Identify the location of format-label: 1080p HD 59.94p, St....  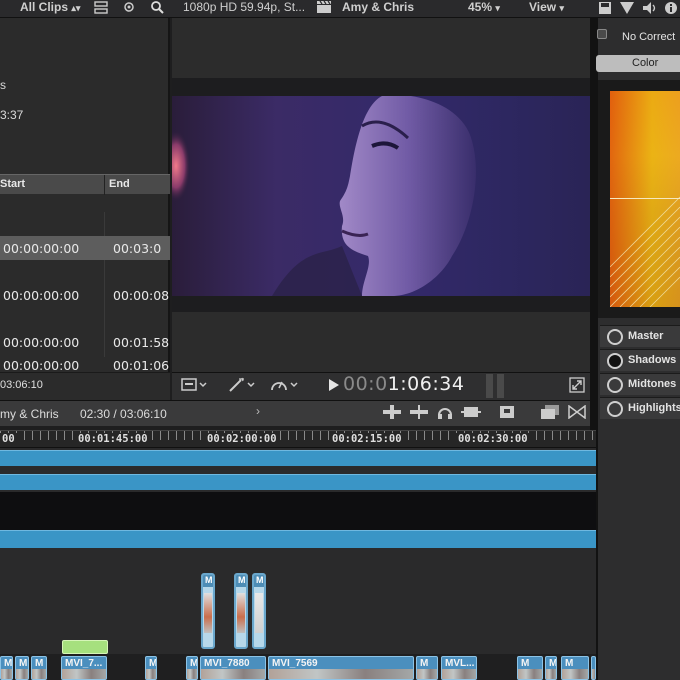
(244, 8).